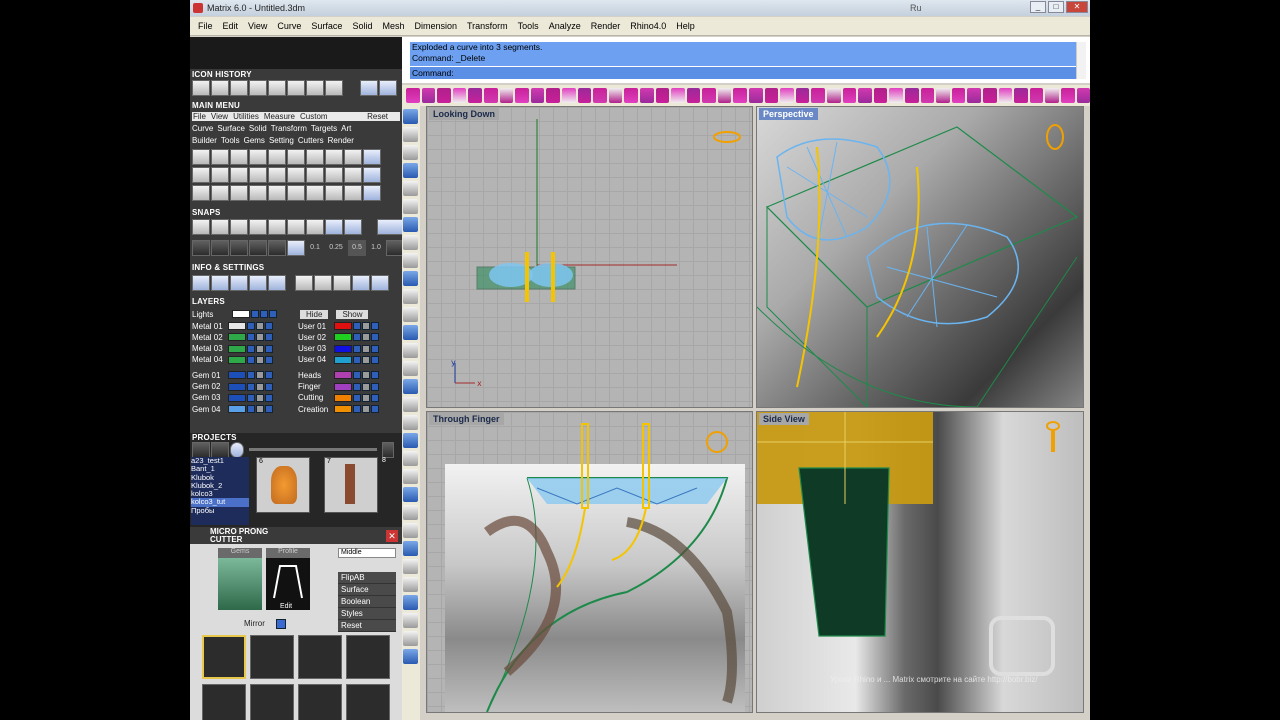  I want to click on layer-row: Metal 01, so click(233, 326).